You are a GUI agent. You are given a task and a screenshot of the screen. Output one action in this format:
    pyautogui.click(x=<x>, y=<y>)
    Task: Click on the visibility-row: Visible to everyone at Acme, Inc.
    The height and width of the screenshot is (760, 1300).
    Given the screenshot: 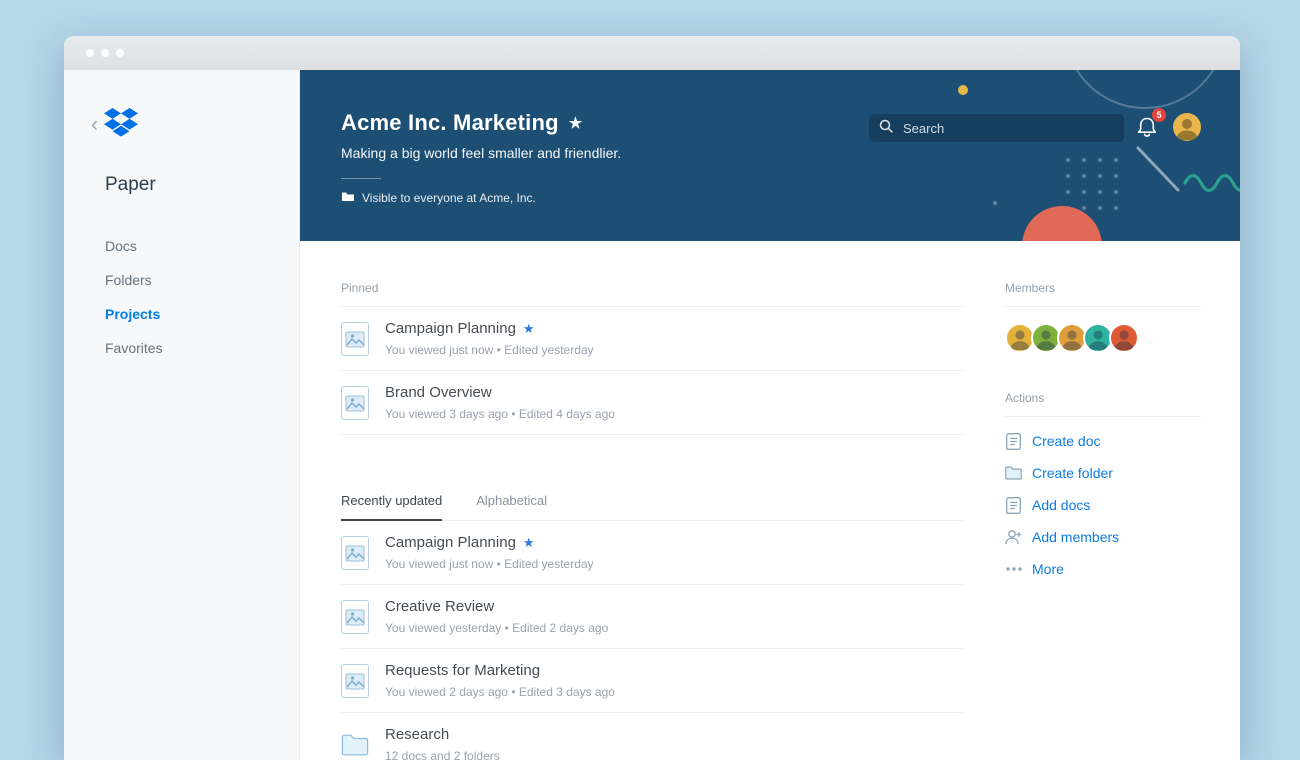 What is the action you would take?
    pyautogui.click(x=481, y=197)
    